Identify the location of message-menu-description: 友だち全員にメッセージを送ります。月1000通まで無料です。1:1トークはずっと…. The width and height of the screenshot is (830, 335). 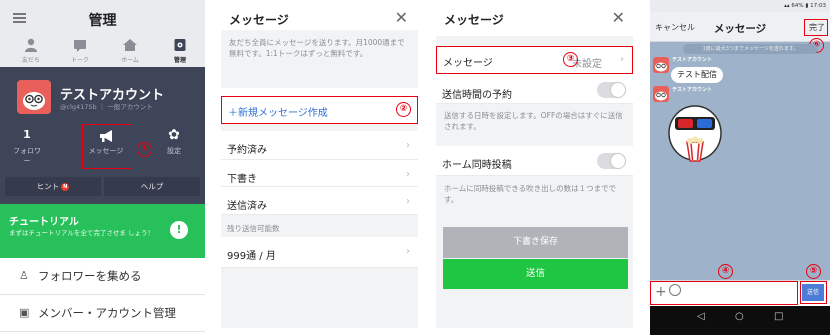
(317, 48).